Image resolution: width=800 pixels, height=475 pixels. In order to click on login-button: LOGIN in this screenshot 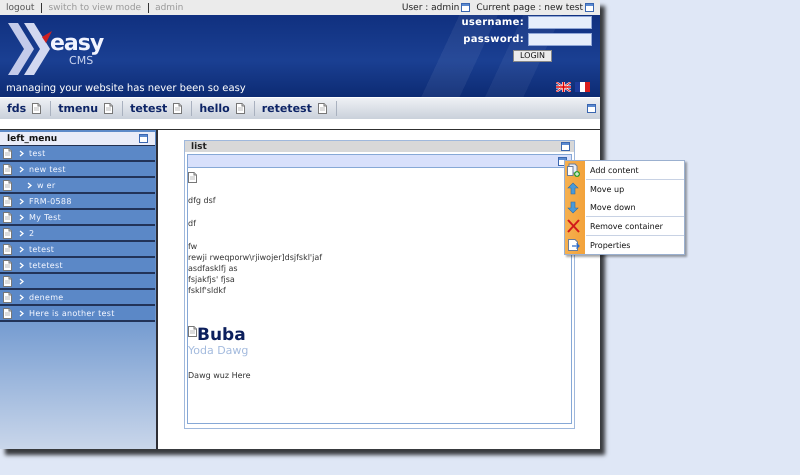, I will do `click(532, 56)`.